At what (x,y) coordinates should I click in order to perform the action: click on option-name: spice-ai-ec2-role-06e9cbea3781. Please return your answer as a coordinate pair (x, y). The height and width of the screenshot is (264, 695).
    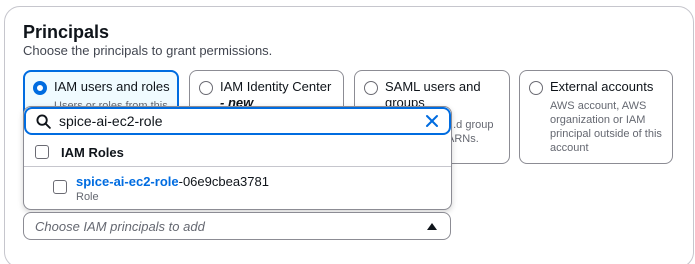
    Looking at the image, I should click on (172, 181).